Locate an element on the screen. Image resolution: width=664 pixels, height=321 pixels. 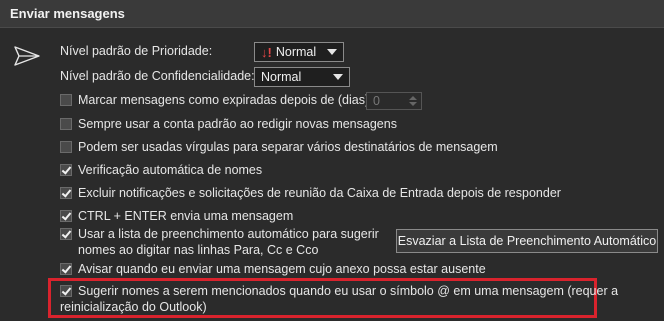
confidentiality-dropdown: Normal is located at coordinates (302, 77).